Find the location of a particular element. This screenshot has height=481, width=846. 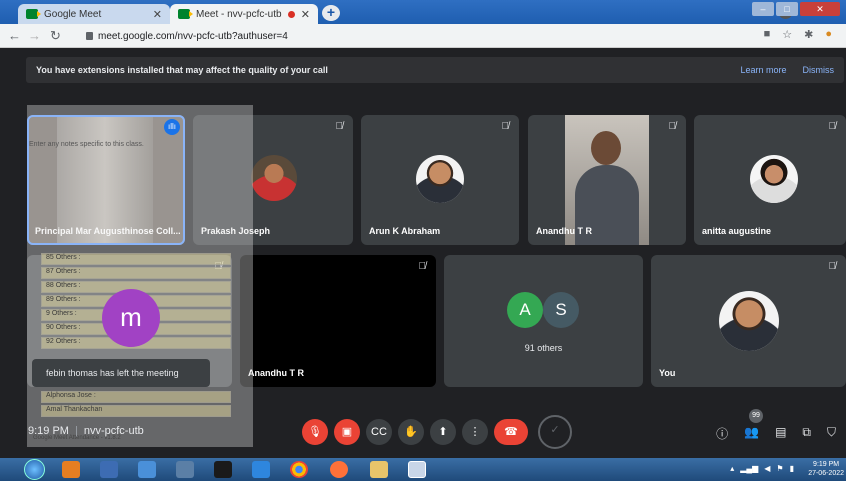

speaking-indicator-icon: ıllı is located at coordinates (172, 127).